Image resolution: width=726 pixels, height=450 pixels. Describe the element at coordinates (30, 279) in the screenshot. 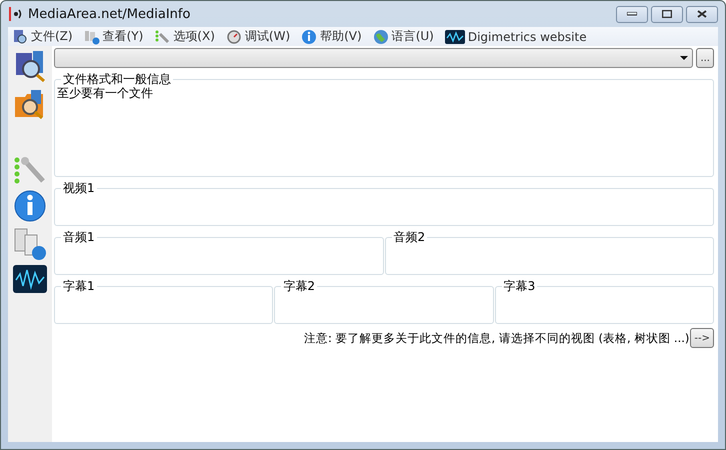

I see `waveform-icon` at that location.